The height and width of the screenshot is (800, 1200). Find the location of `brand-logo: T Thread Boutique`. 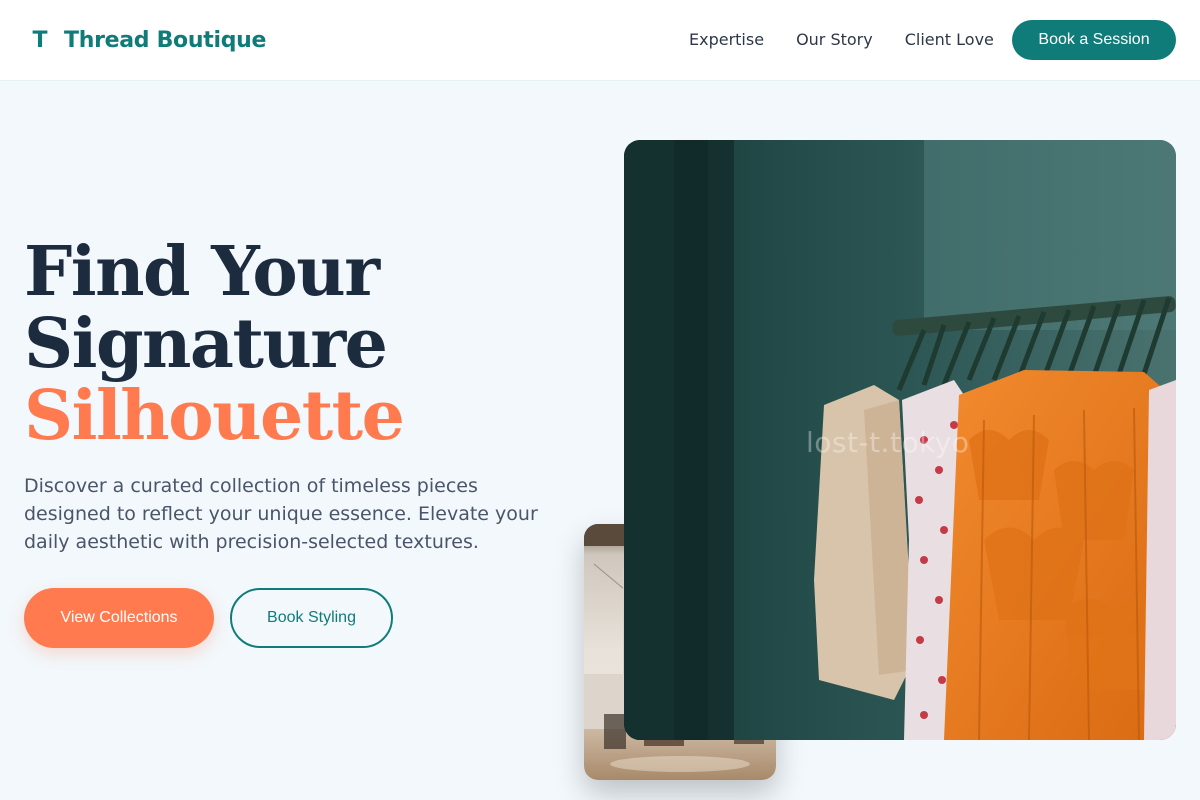

brand-logo: T Thread Boutique is located at coordinates (149, 40).